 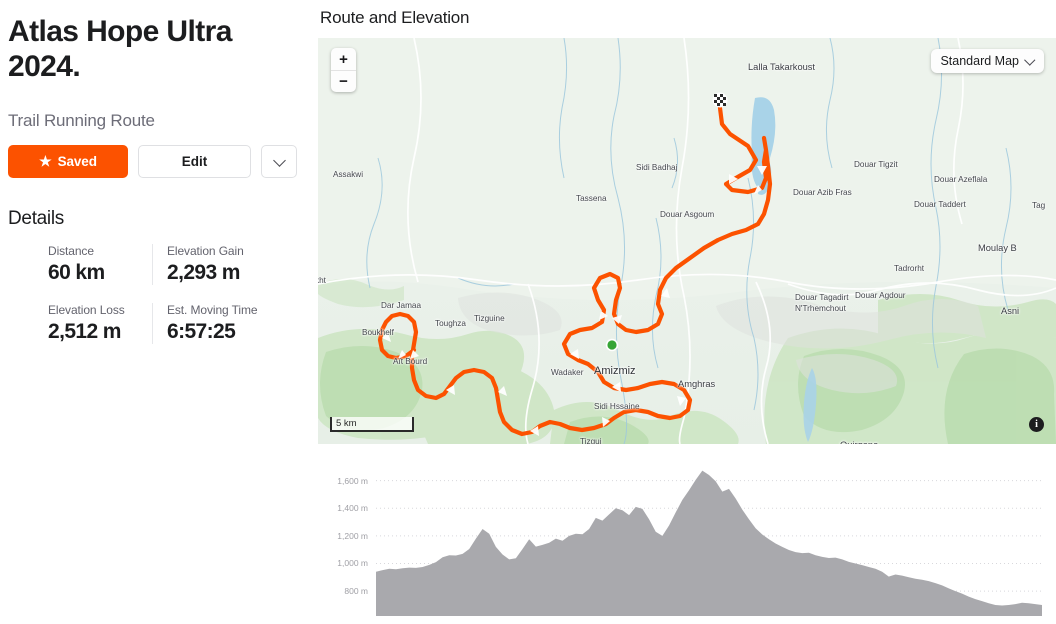 I want to click on elevation-chart-svg, so click(x=709, y=543).